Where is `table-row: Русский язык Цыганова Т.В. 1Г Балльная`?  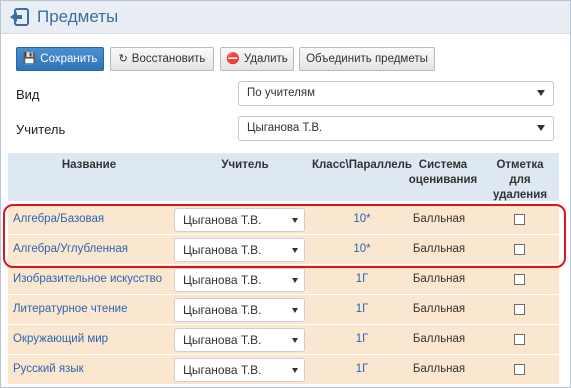
table-row: Русский язык Цыганова Т.В. 1Г Балльная is located at coordinates (283, 370).